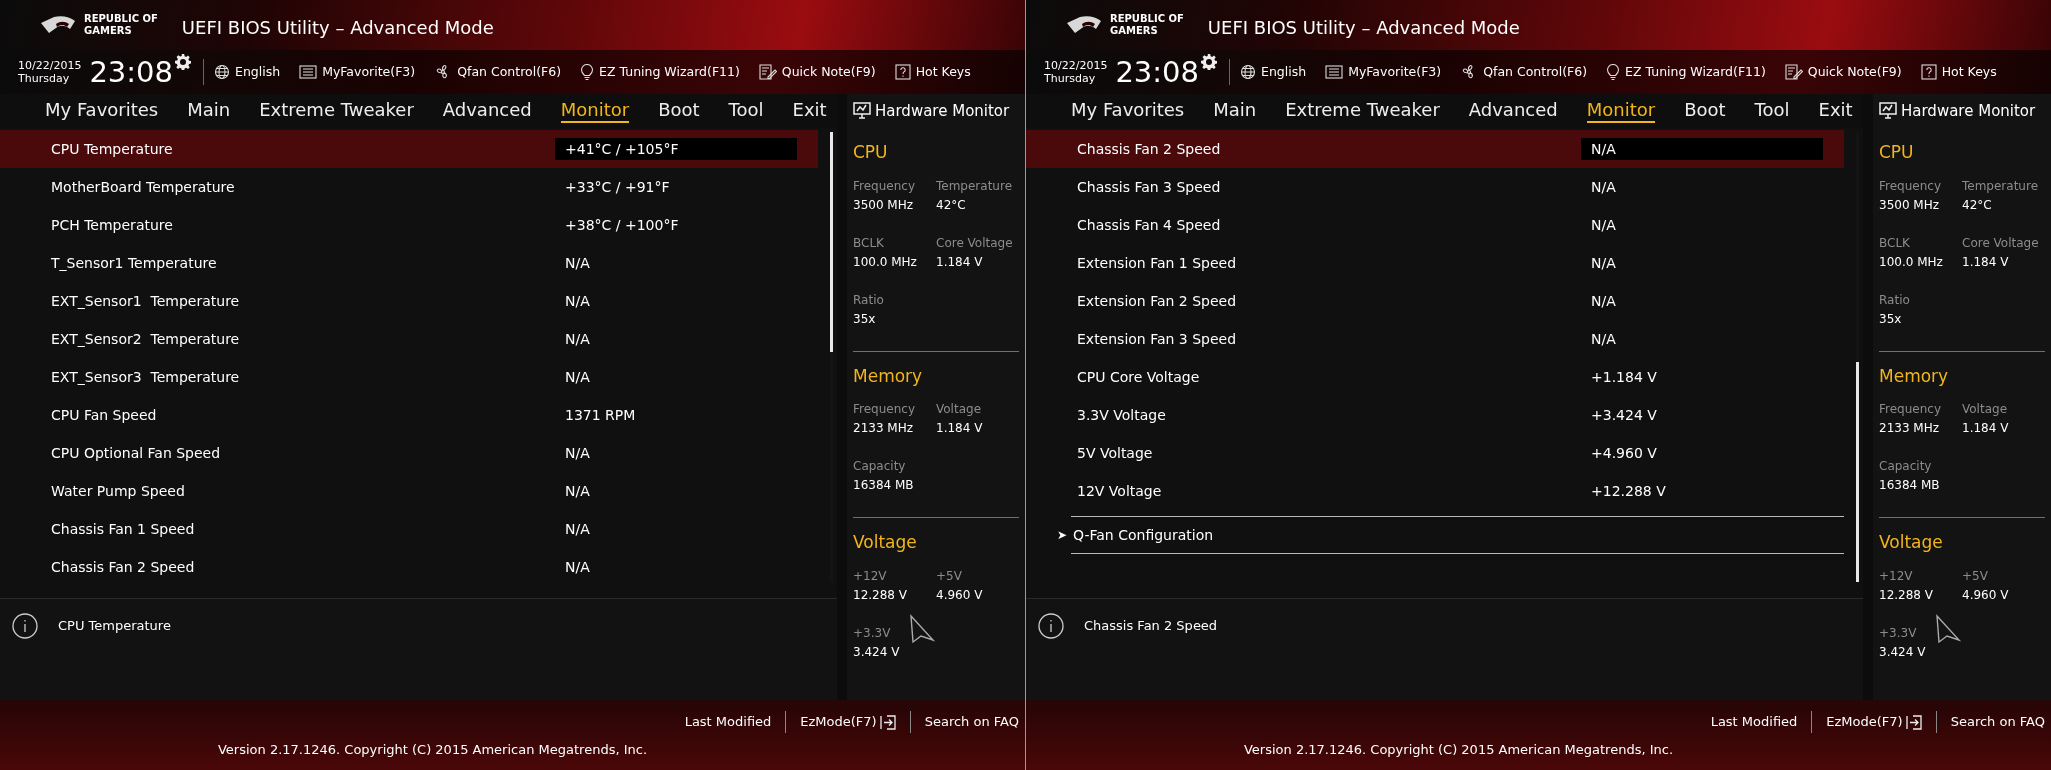  I want to click on field-value: 42°C, so click(1977, 204).